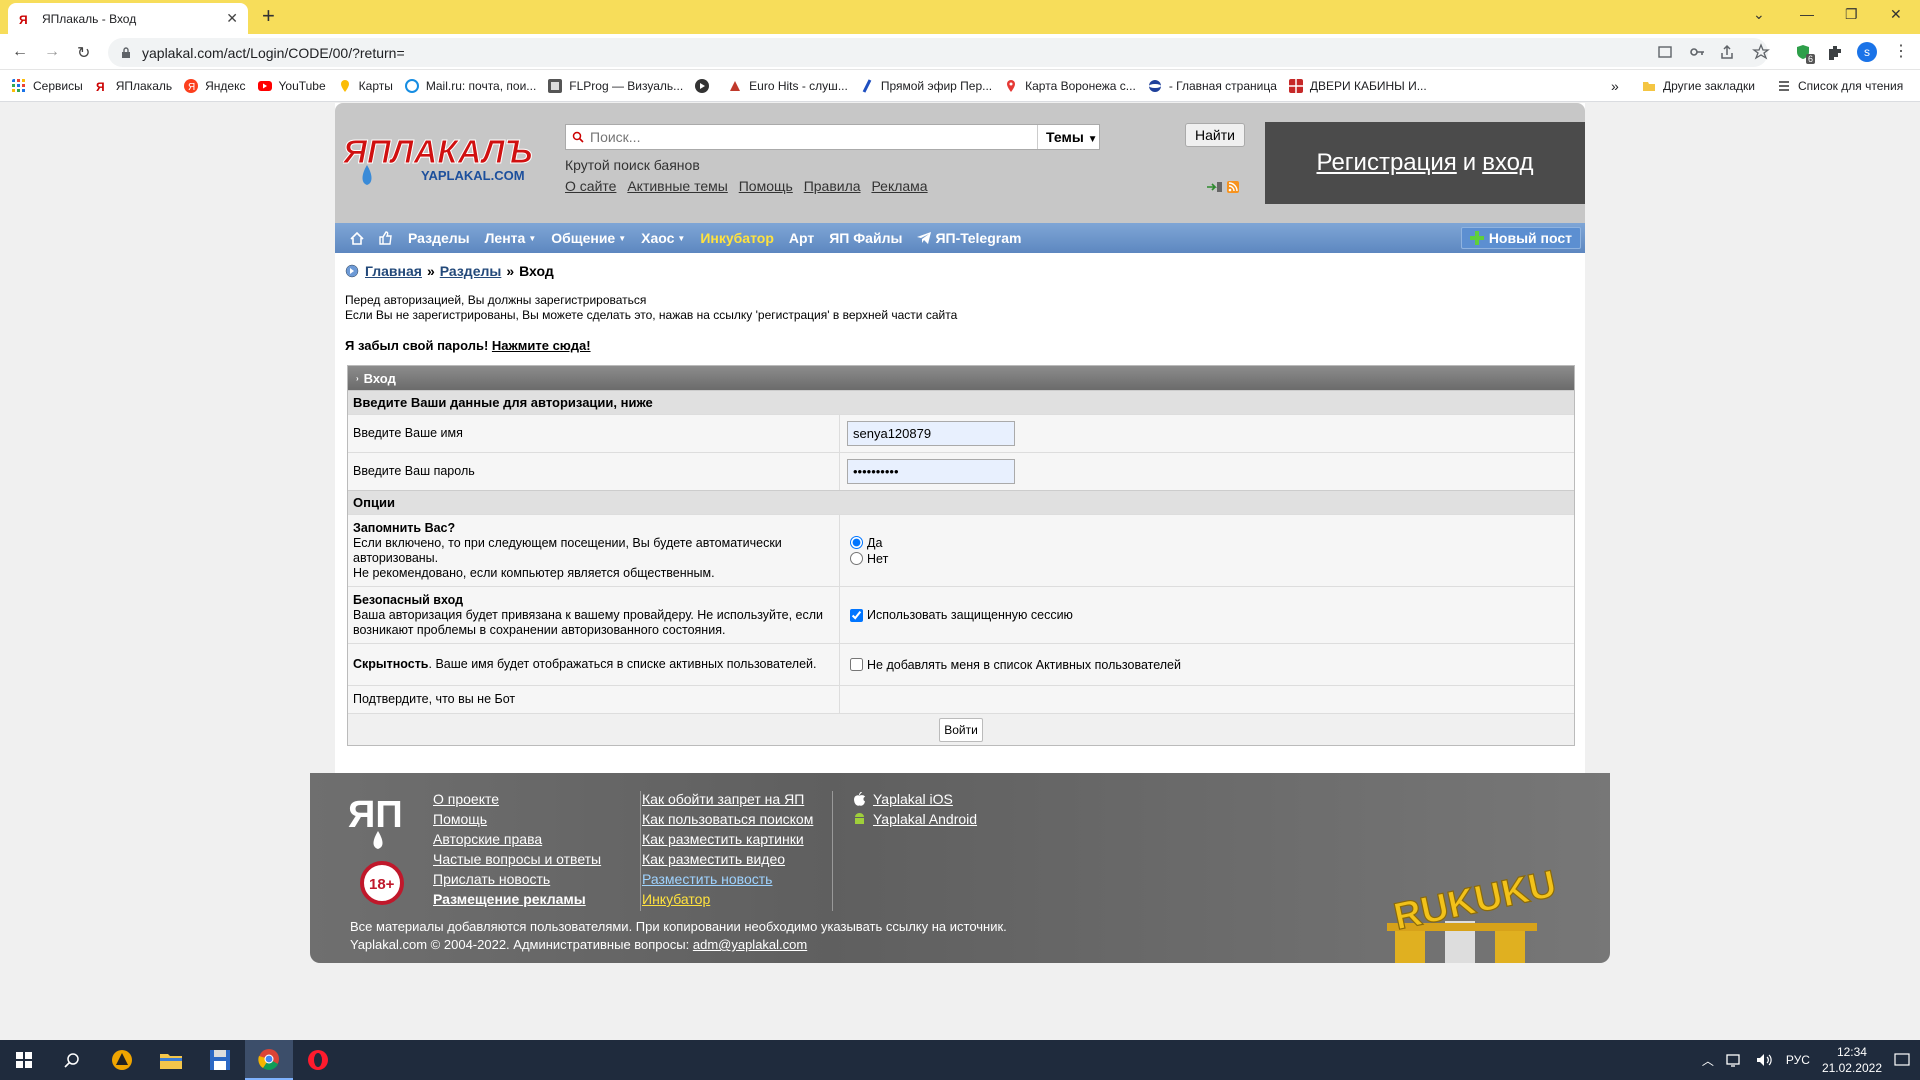 The height and width of the screenshot is (1080, 1920). What do you see at coordinates (1697, 52) in the screenshot?
I see `key-icon` at bounding box center [1697, 52].